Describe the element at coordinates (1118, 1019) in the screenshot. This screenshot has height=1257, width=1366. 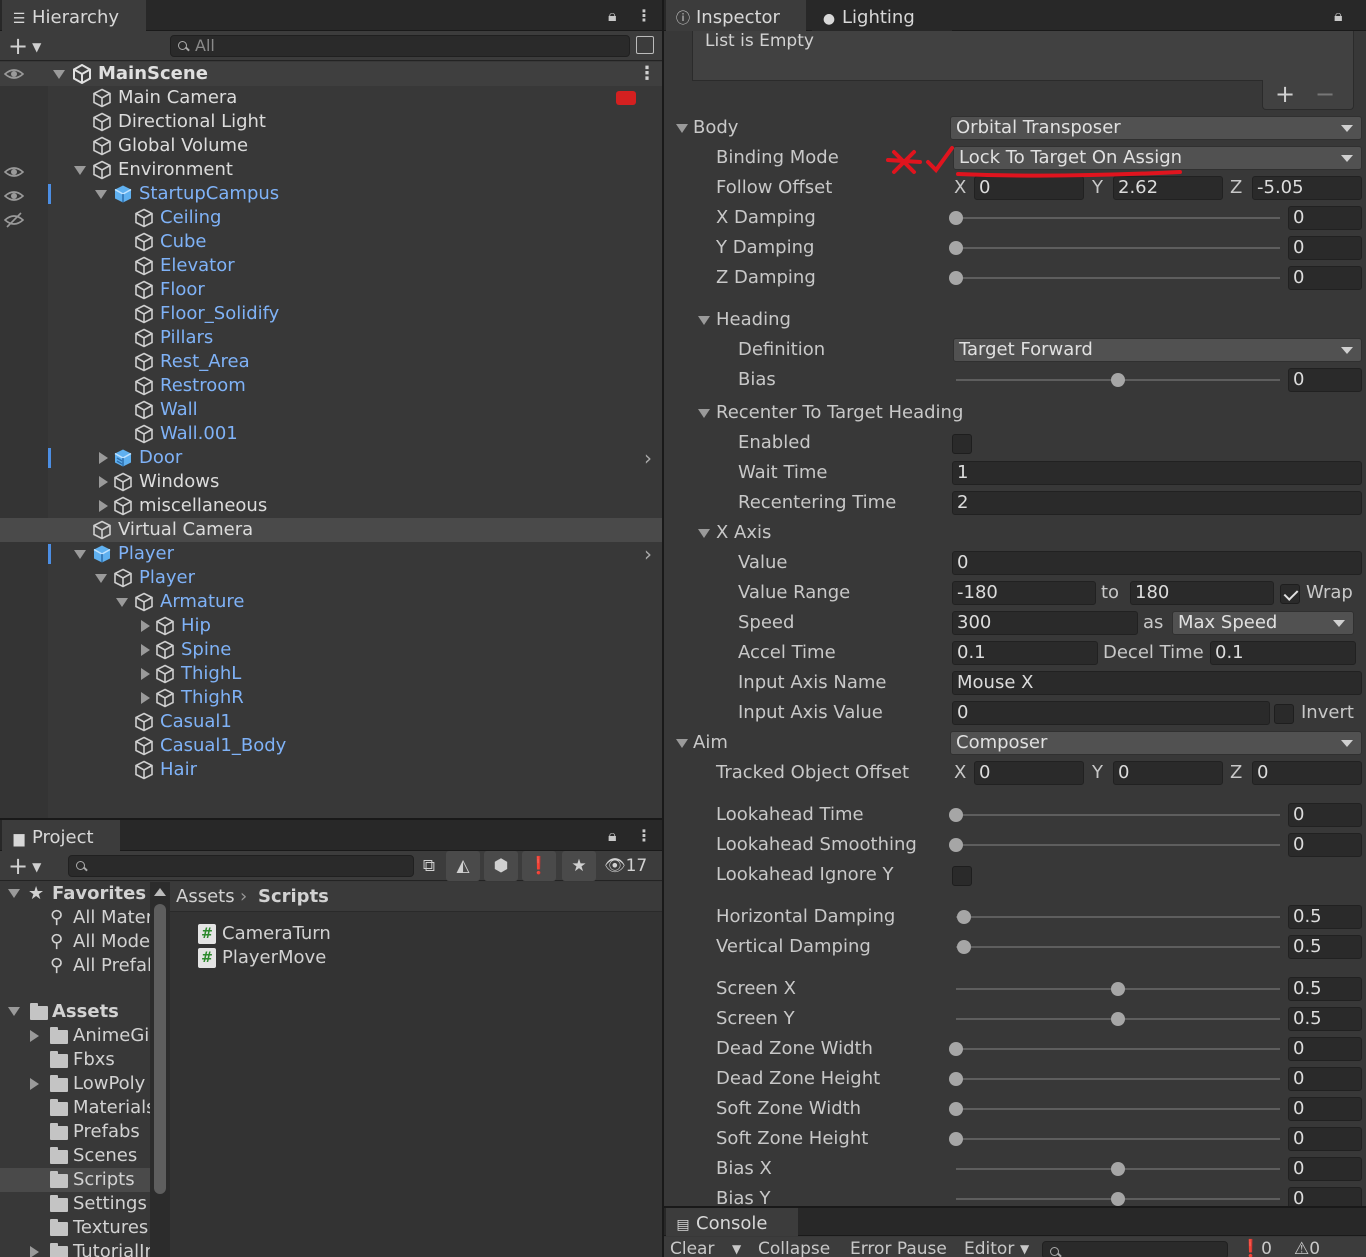
I see `screen-y-slider` at that location.